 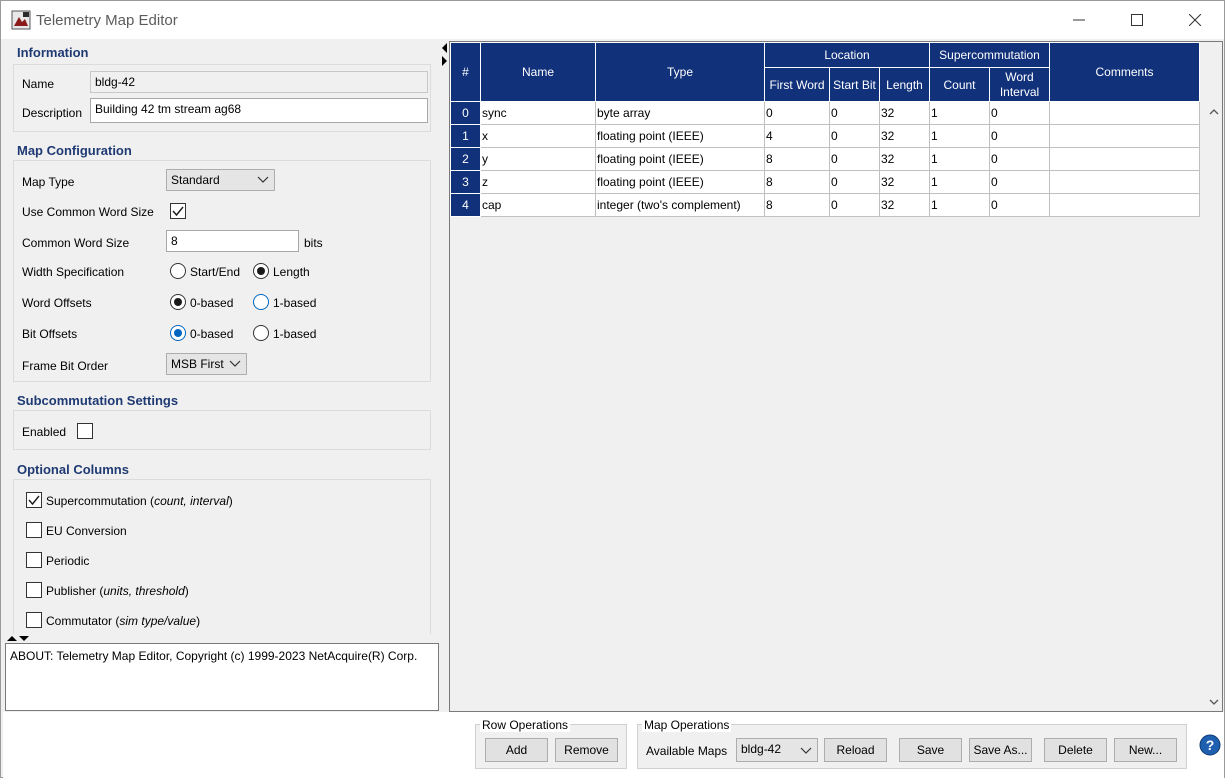 I want to click on eu-conversion-checkbox, so click(x=34, y=530).